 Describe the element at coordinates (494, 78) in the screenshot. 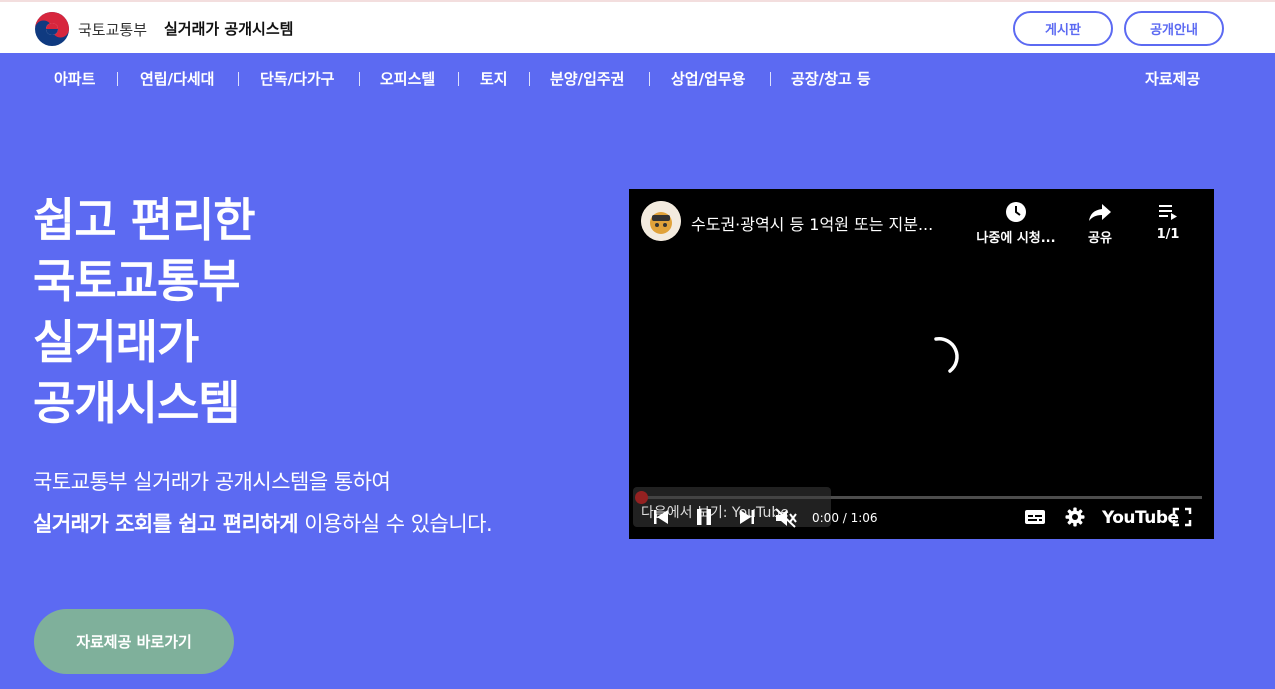

I see `nav-item-land: 토지` at that location.